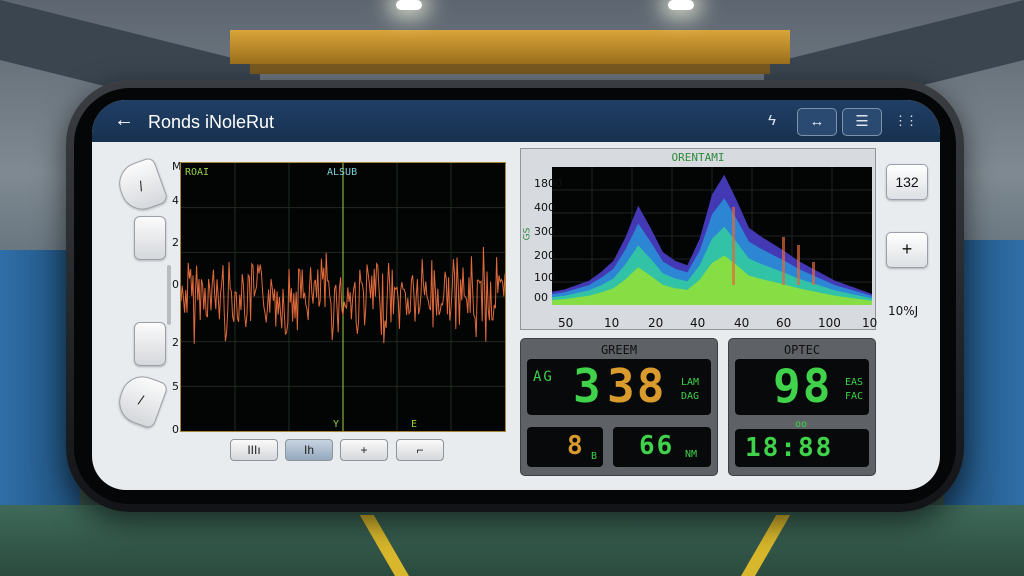 The width and height of the screenshot is (1024, 576). I want to click on side-button-lower, so click(150, 344).